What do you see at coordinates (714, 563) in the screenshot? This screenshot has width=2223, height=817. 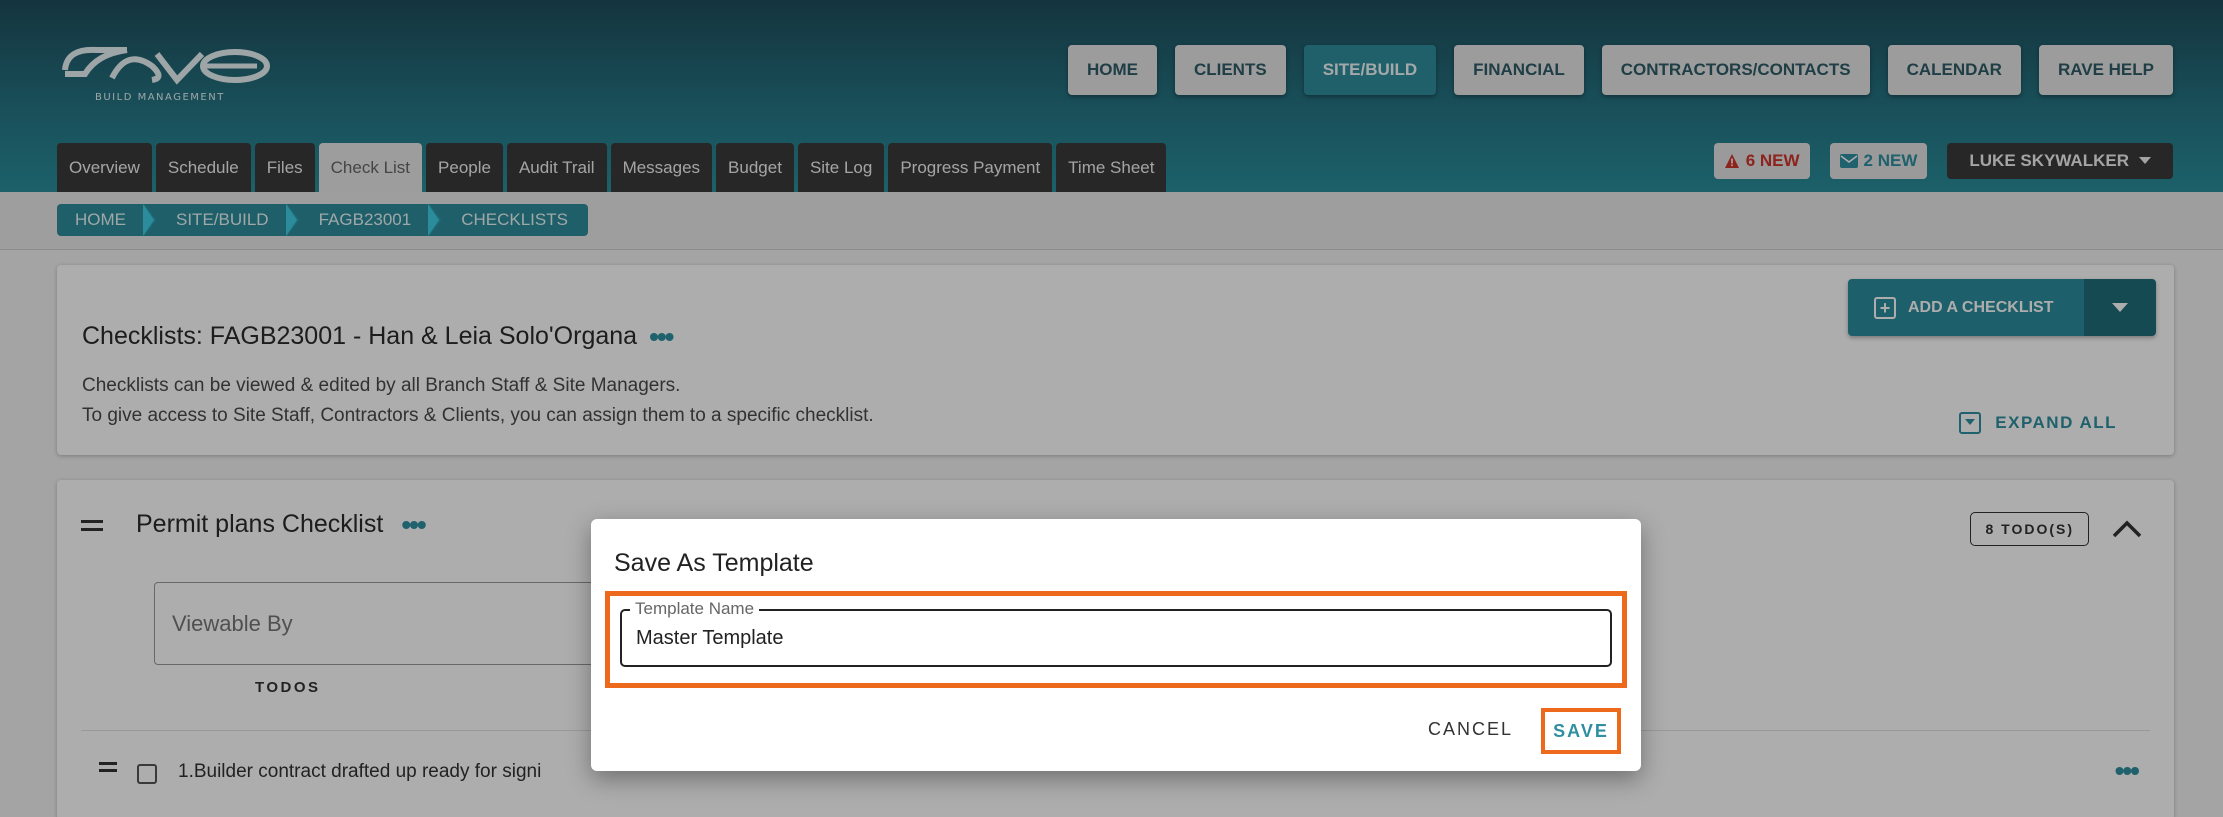 I see `dialog-title: Save As Template` at bounding box center [714, 563].